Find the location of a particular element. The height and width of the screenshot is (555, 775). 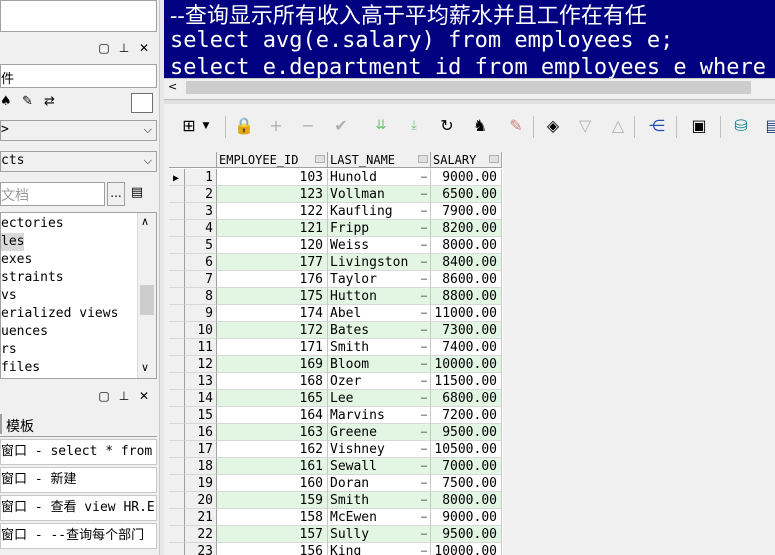

table-row: 21 158 McEwen … 9000.00 is located at coordinates (336, 517).